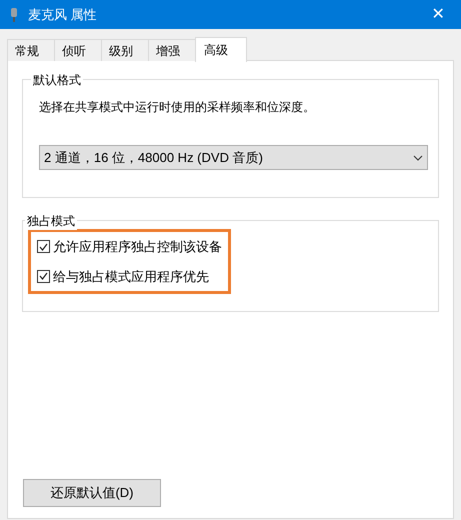  Describe the element at coordinates (177, 107) in the screenshot. I see `description-text: 选择在共享模式中运行时使用的采样频率和位深度。` at that location.